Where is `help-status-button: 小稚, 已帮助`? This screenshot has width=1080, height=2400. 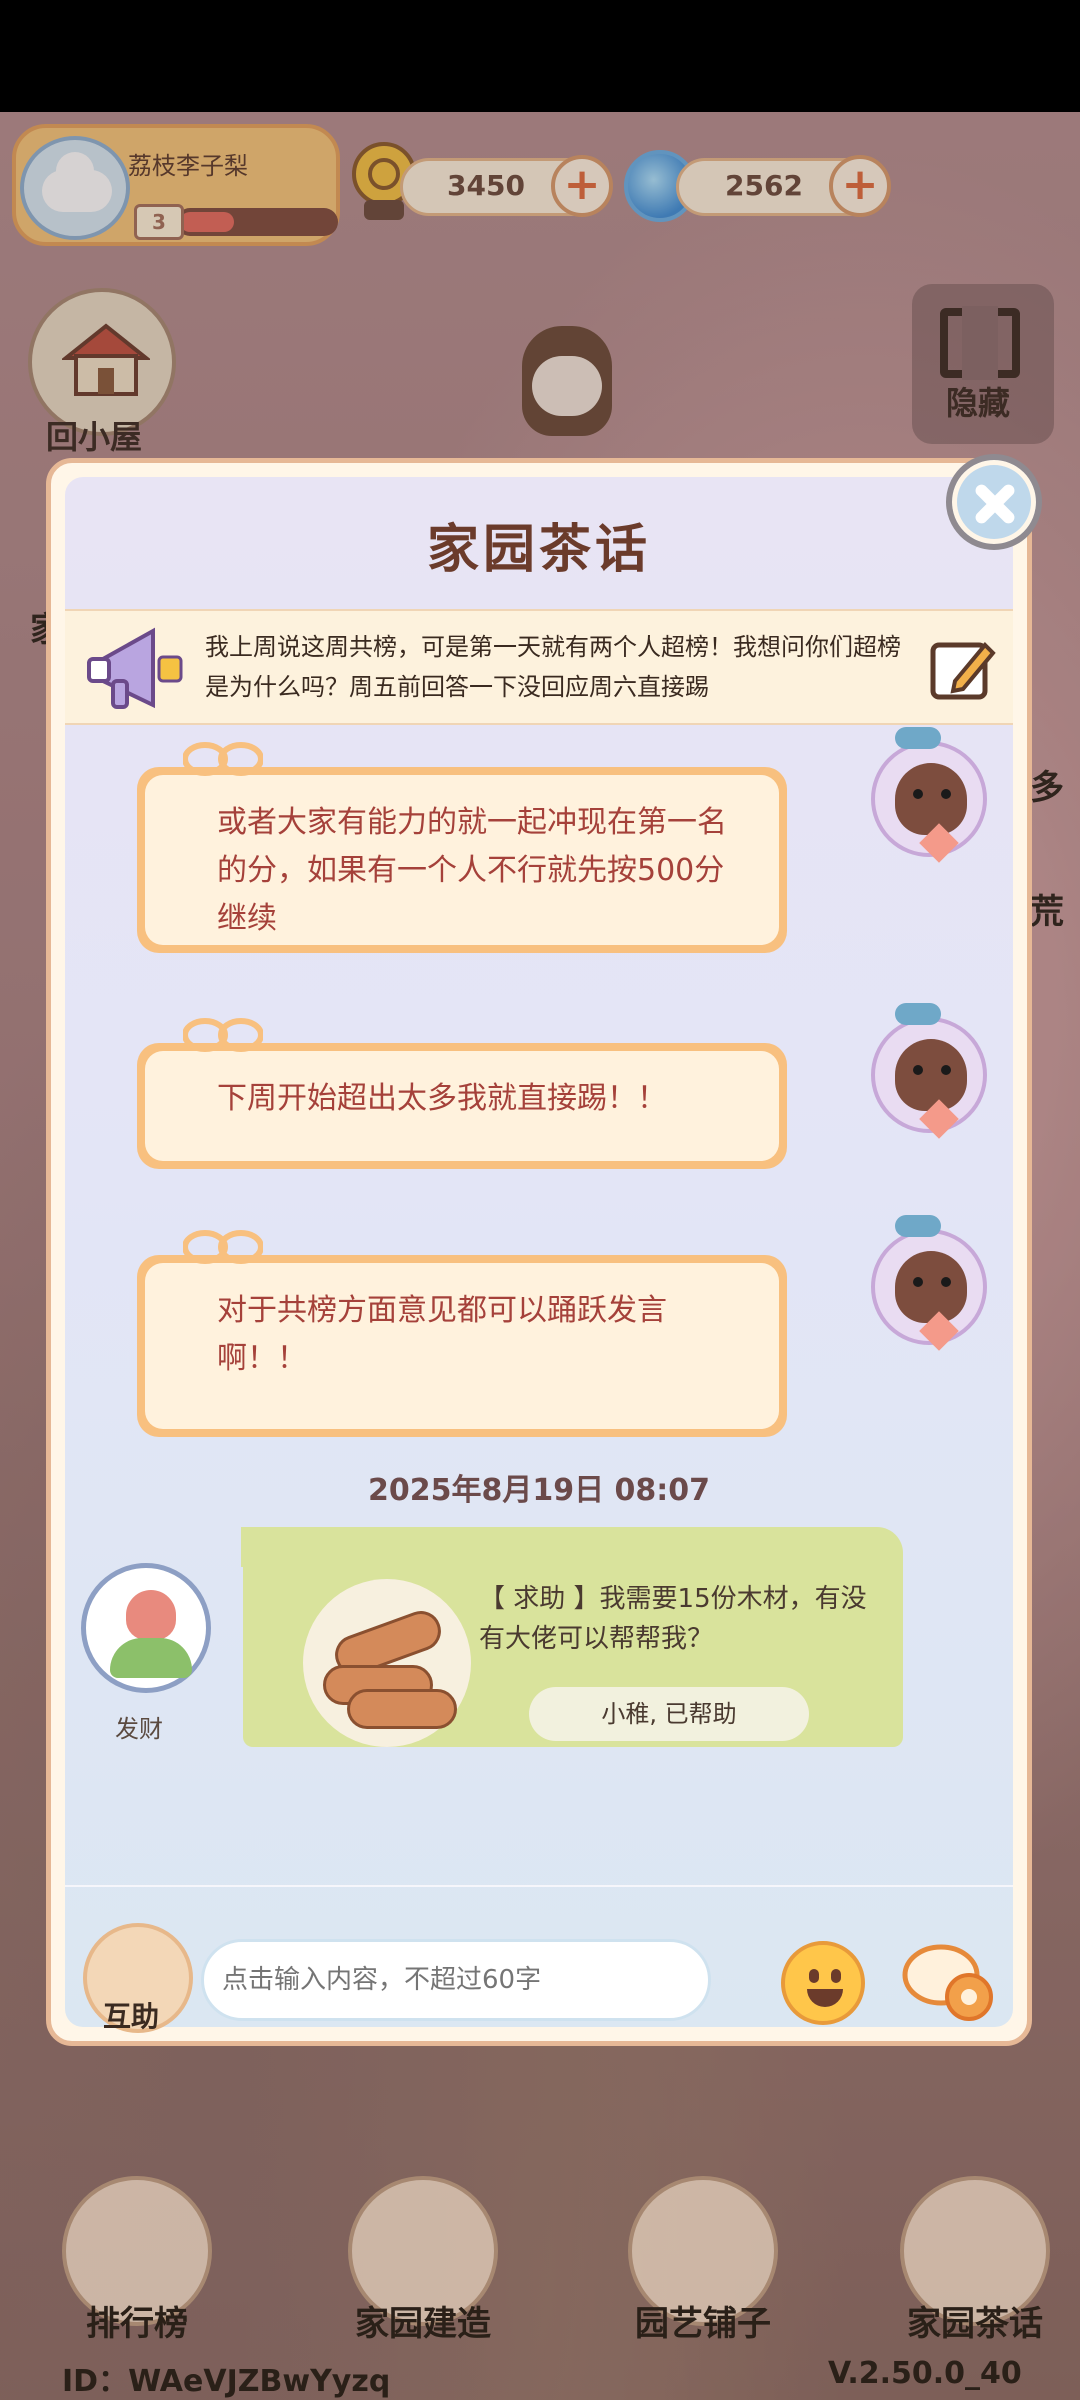 help-status-button: 小稚, 已帮助 is located at coordinates (669, 1714).